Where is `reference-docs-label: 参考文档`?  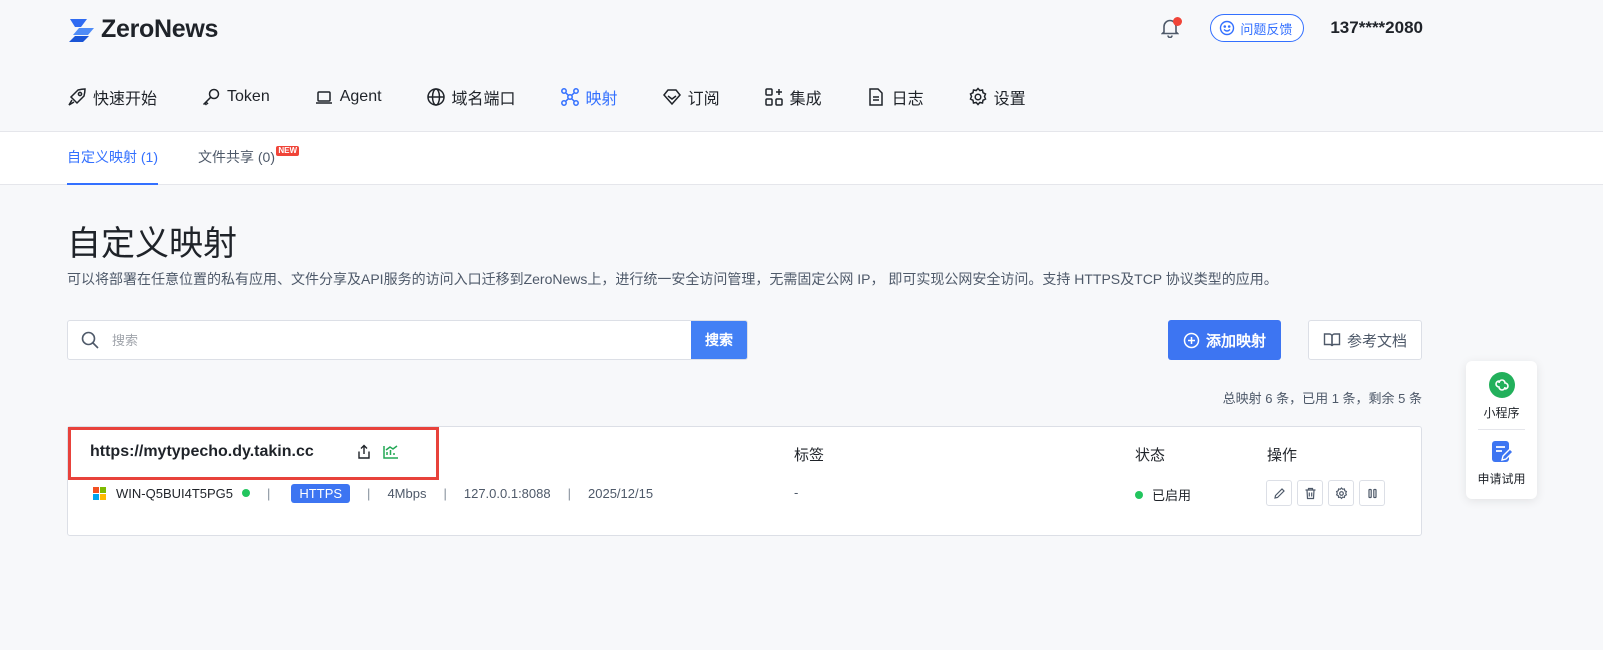 reference-docs-label: 参考文档 is located at coordinates (1376, 341).